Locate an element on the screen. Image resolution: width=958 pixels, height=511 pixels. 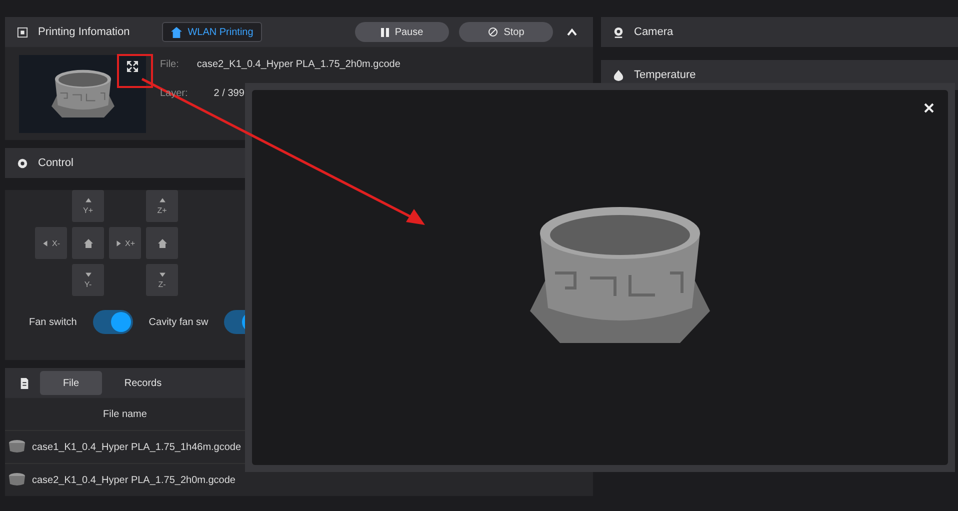
switch-label: Cavity fan sw is located at coordinates (178, 322).